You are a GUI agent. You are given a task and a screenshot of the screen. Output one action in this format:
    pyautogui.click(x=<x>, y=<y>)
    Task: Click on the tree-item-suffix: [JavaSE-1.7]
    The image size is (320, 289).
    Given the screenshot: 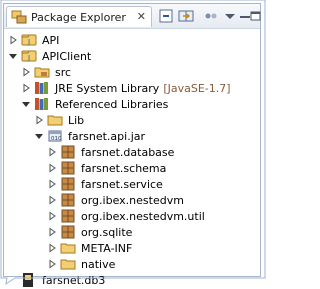 What is the action you would take?
    pyautogui.click(x=197, y=88)
    